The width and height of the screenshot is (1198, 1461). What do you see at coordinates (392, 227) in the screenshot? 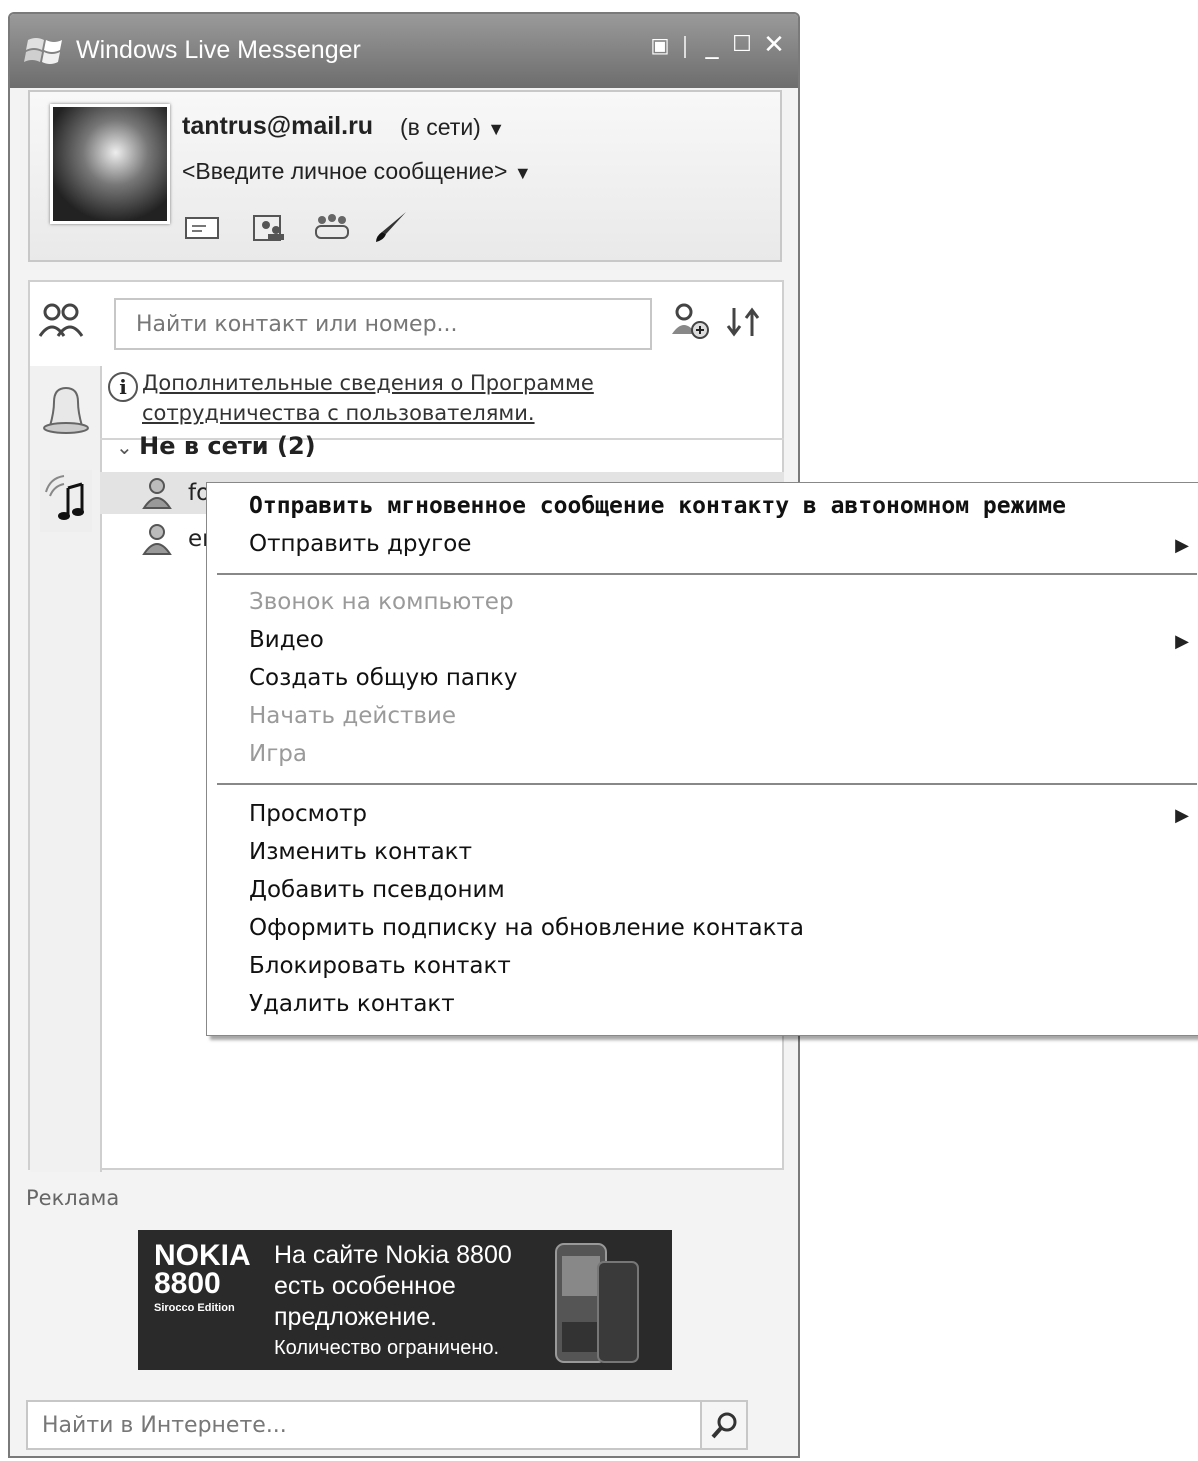
I see `paint-icon` at bounding box center [392, 227].